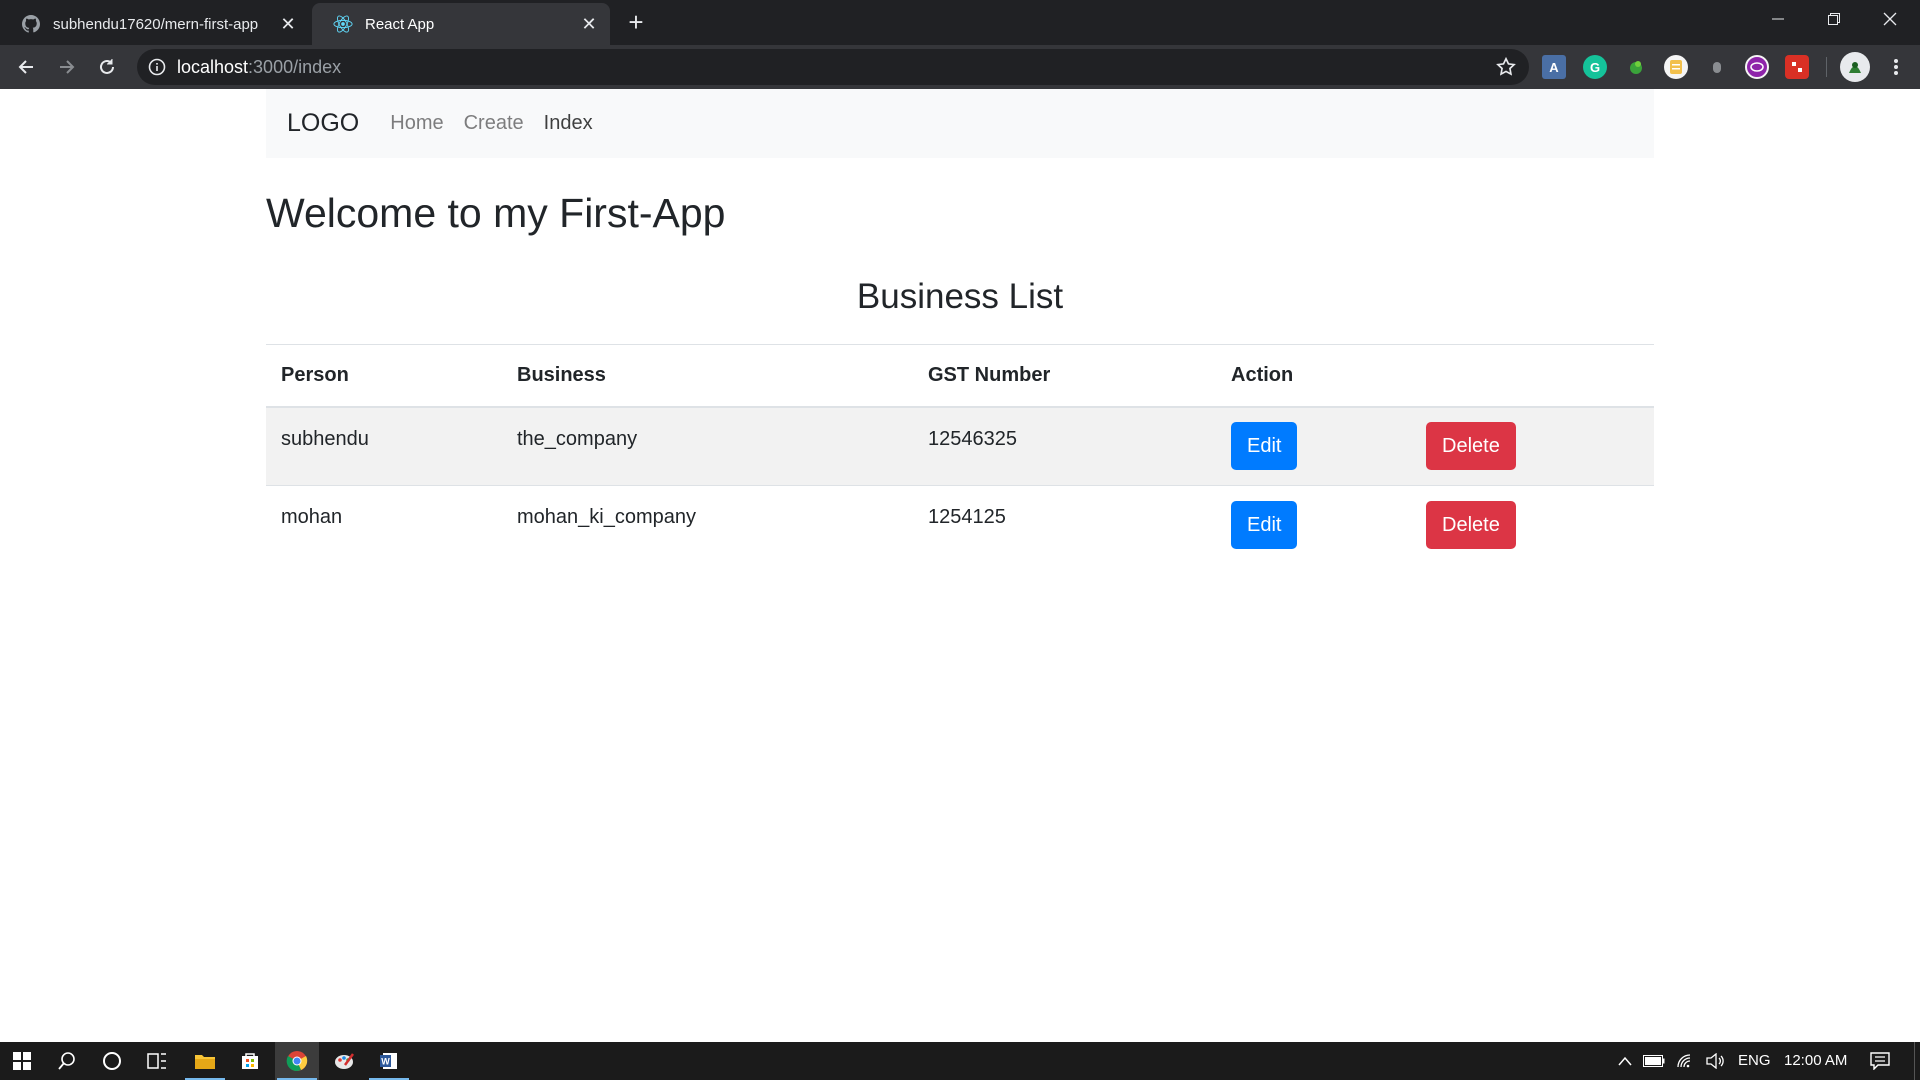  I want to click on header-gst-number: GST Number, so click(1064, 376).